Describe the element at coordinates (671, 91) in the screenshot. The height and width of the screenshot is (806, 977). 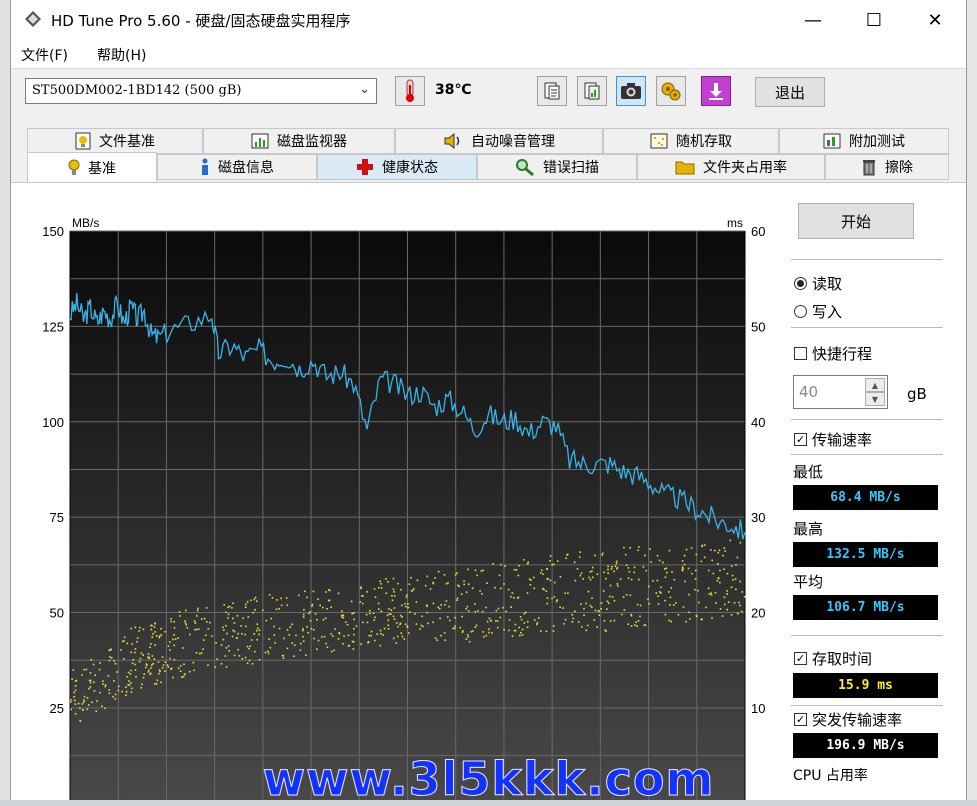
I see `options-button` at that location.